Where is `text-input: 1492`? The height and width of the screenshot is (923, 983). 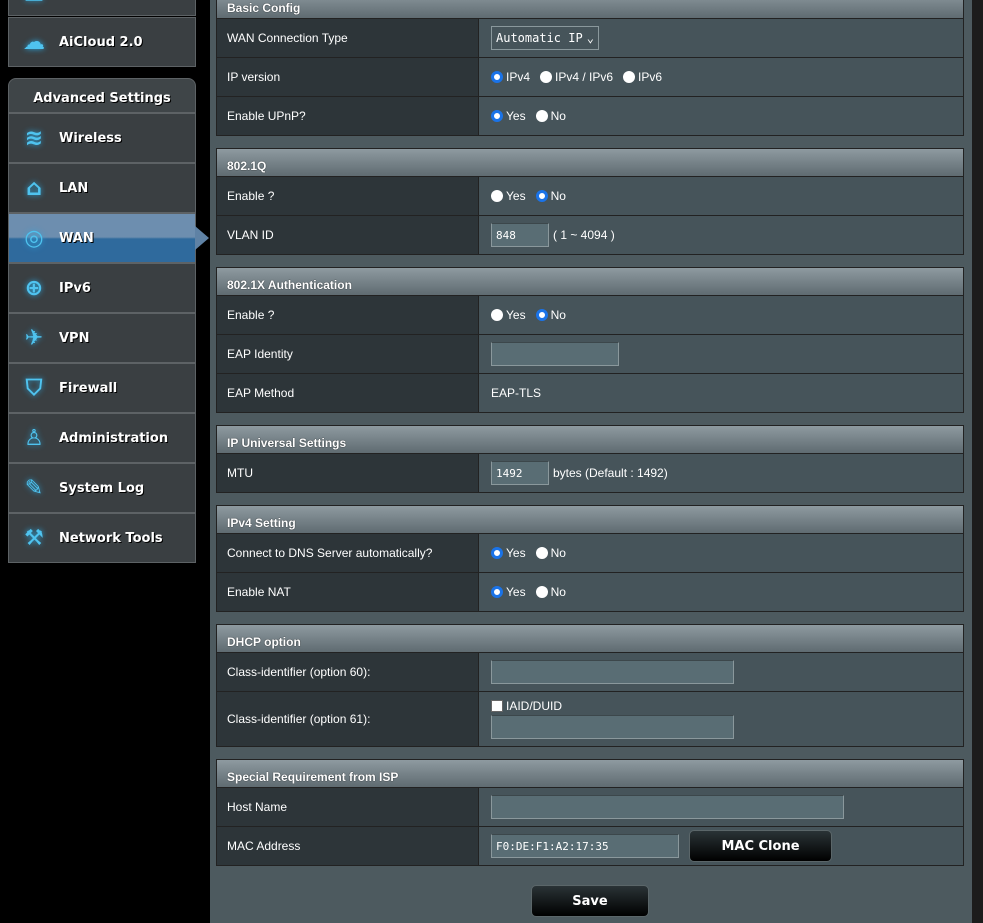
text-input: 1492 is located at coordinates (520, 473).